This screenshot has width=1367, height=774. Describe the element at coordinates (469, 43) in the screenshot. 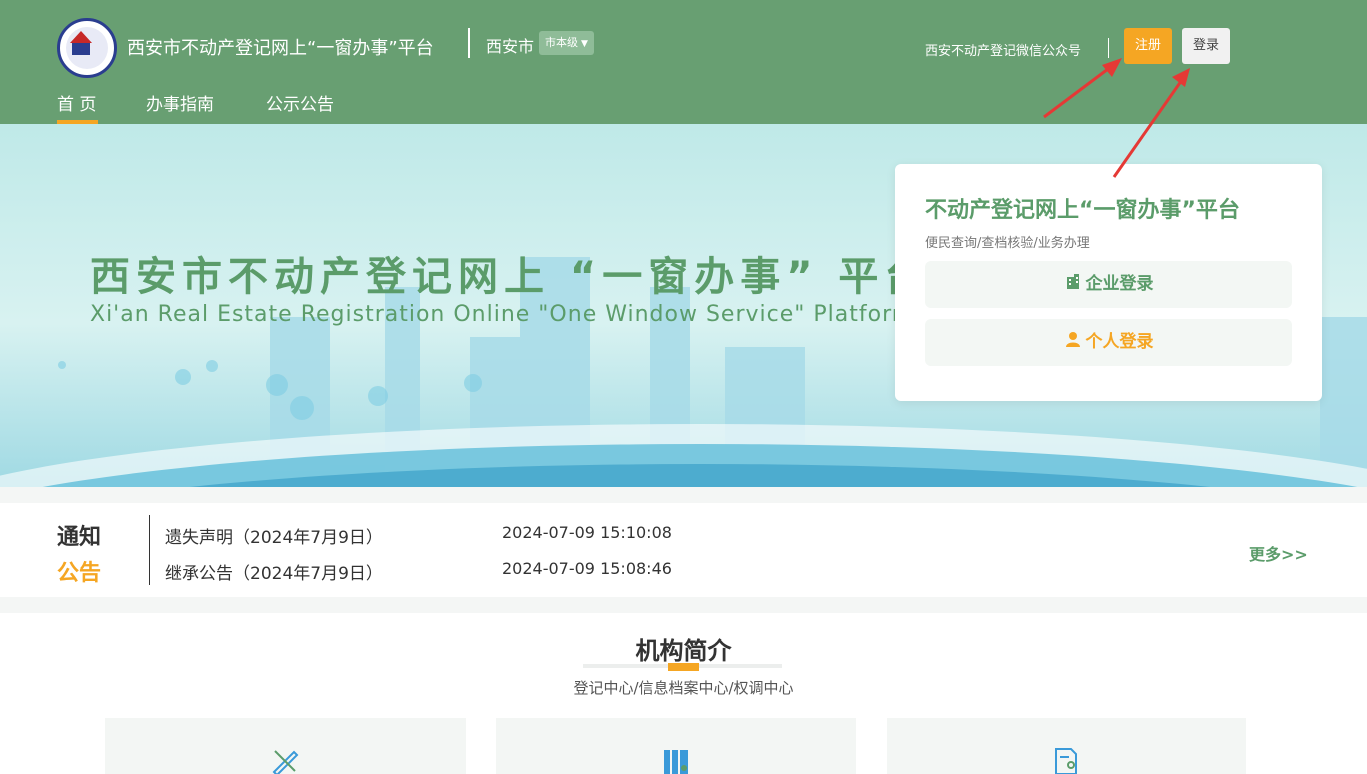

I see `header-divider` at that location.